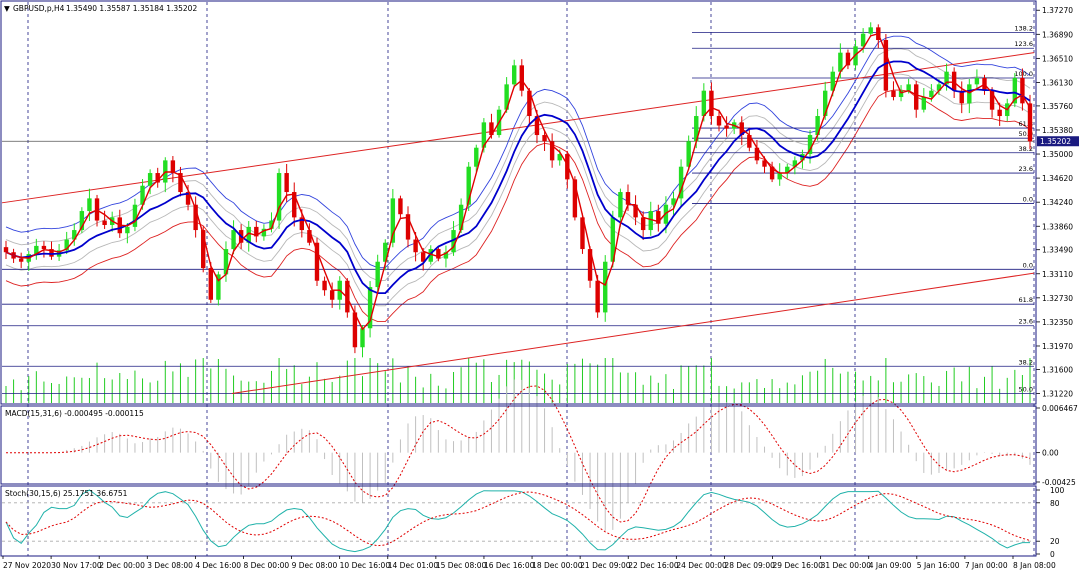  I want to click on stoch-panel-border, so click(518, 521).